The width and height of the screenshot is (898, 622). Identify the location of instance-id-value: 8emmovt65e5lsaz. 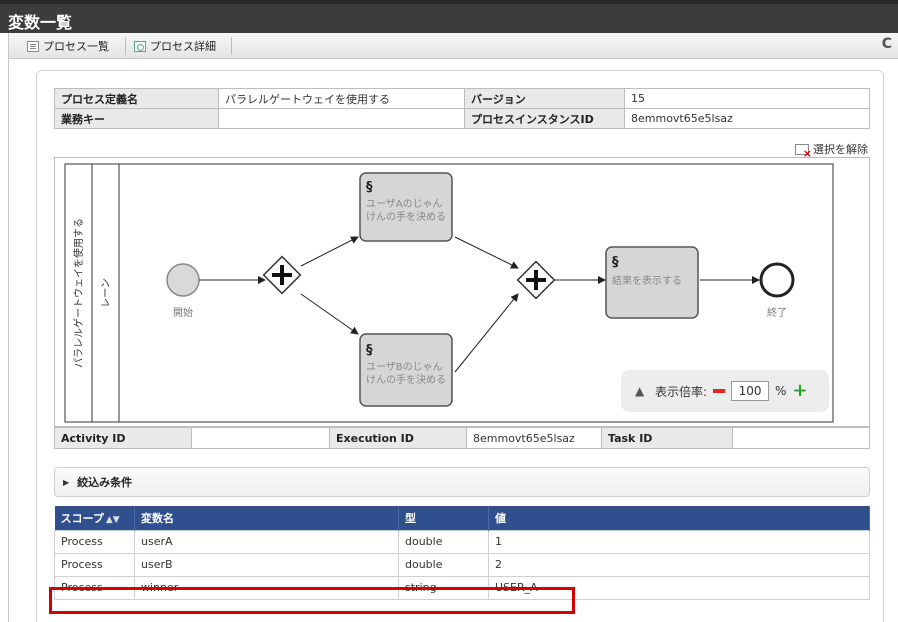
(747, 118).